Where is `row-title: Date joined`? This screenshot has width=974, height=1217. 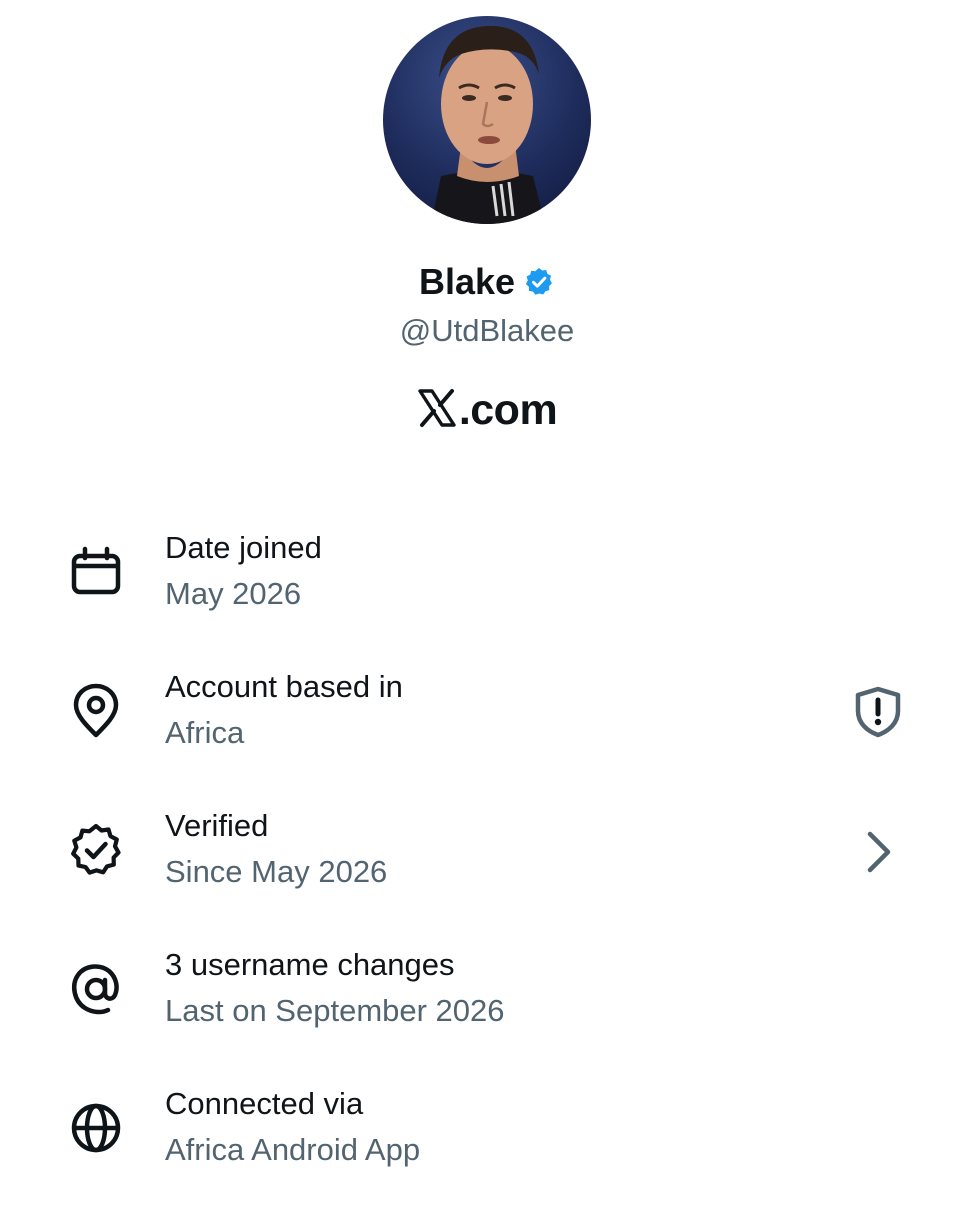 row-title: Date joined is located at coordinates (243, 547).